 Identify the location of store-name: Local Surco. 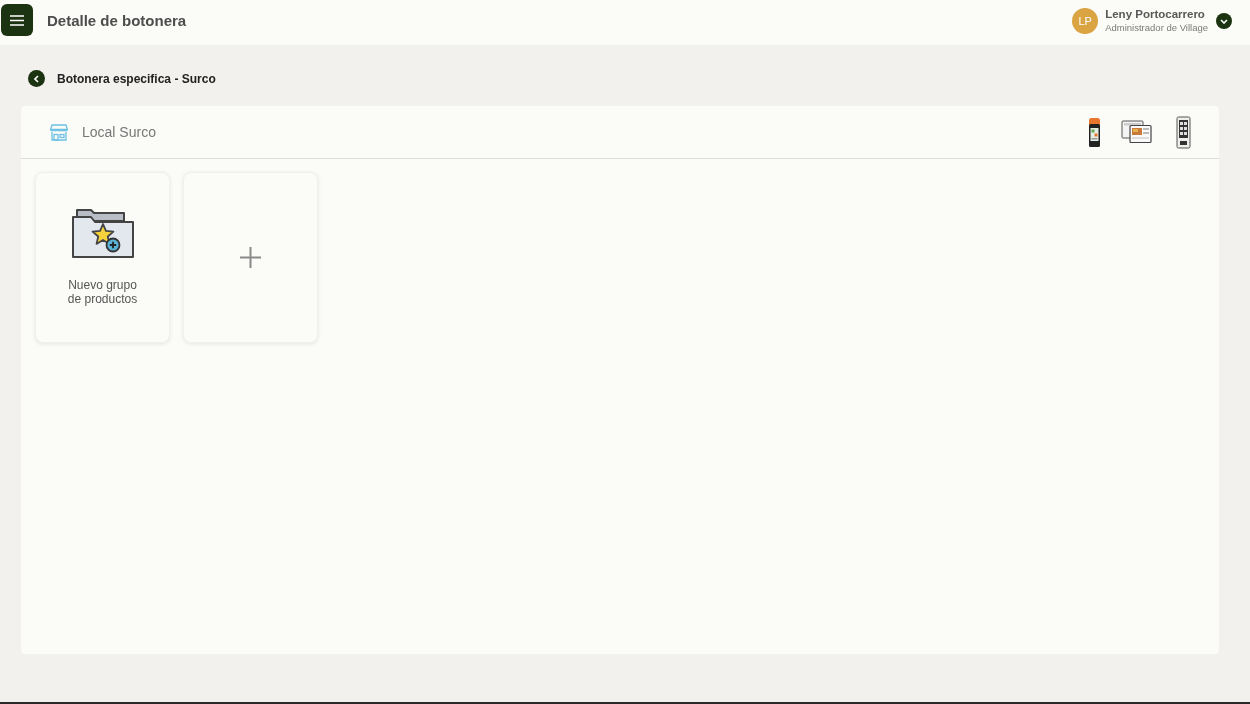
(119, 132).